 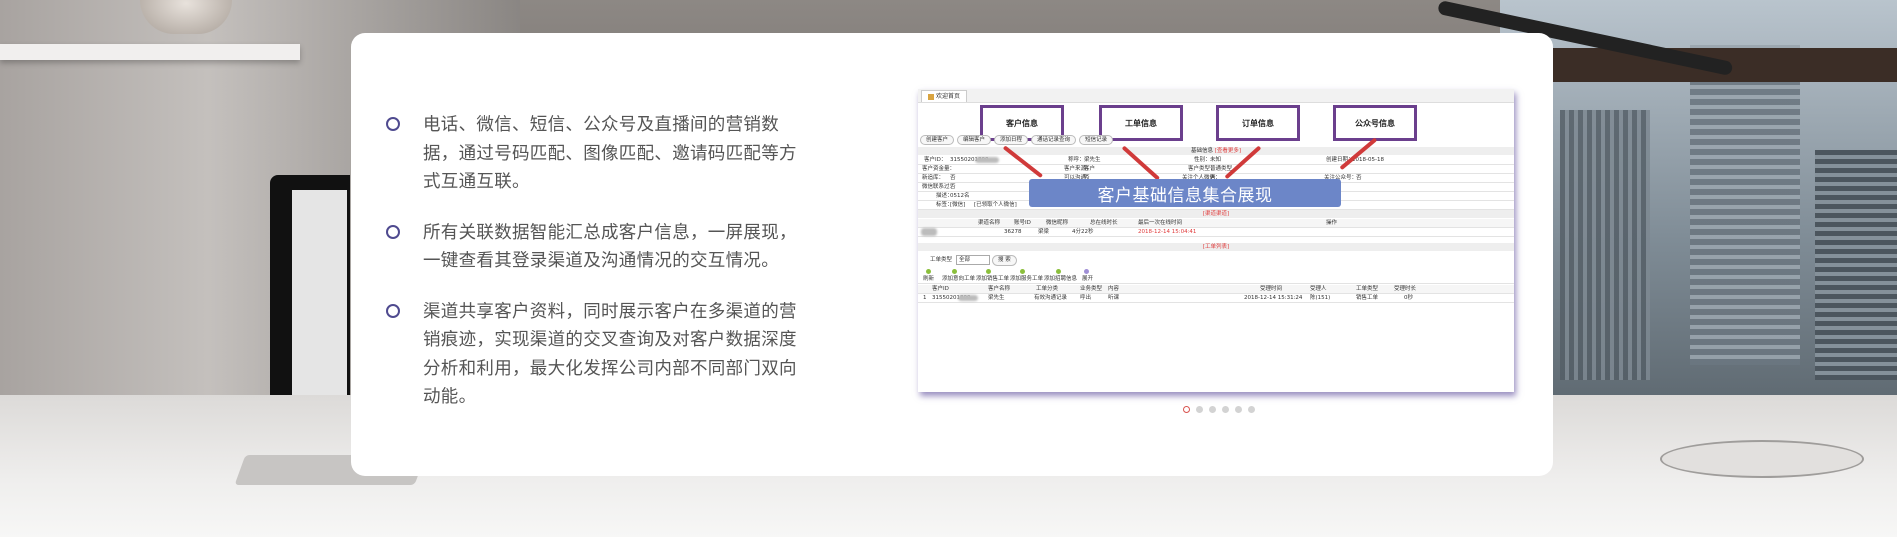 What do you see at coordinates (958, 205) in the screenshot?
I see `tag-value: [微信]` at bounding box center [958, 205].